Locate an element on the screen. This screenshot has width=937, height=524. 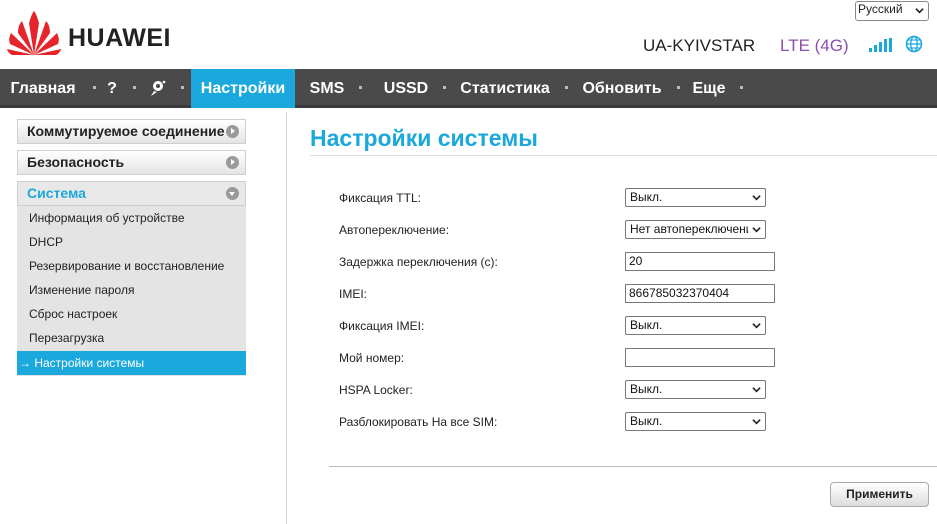
nav-help: ? is located at coordinates (112, 88).